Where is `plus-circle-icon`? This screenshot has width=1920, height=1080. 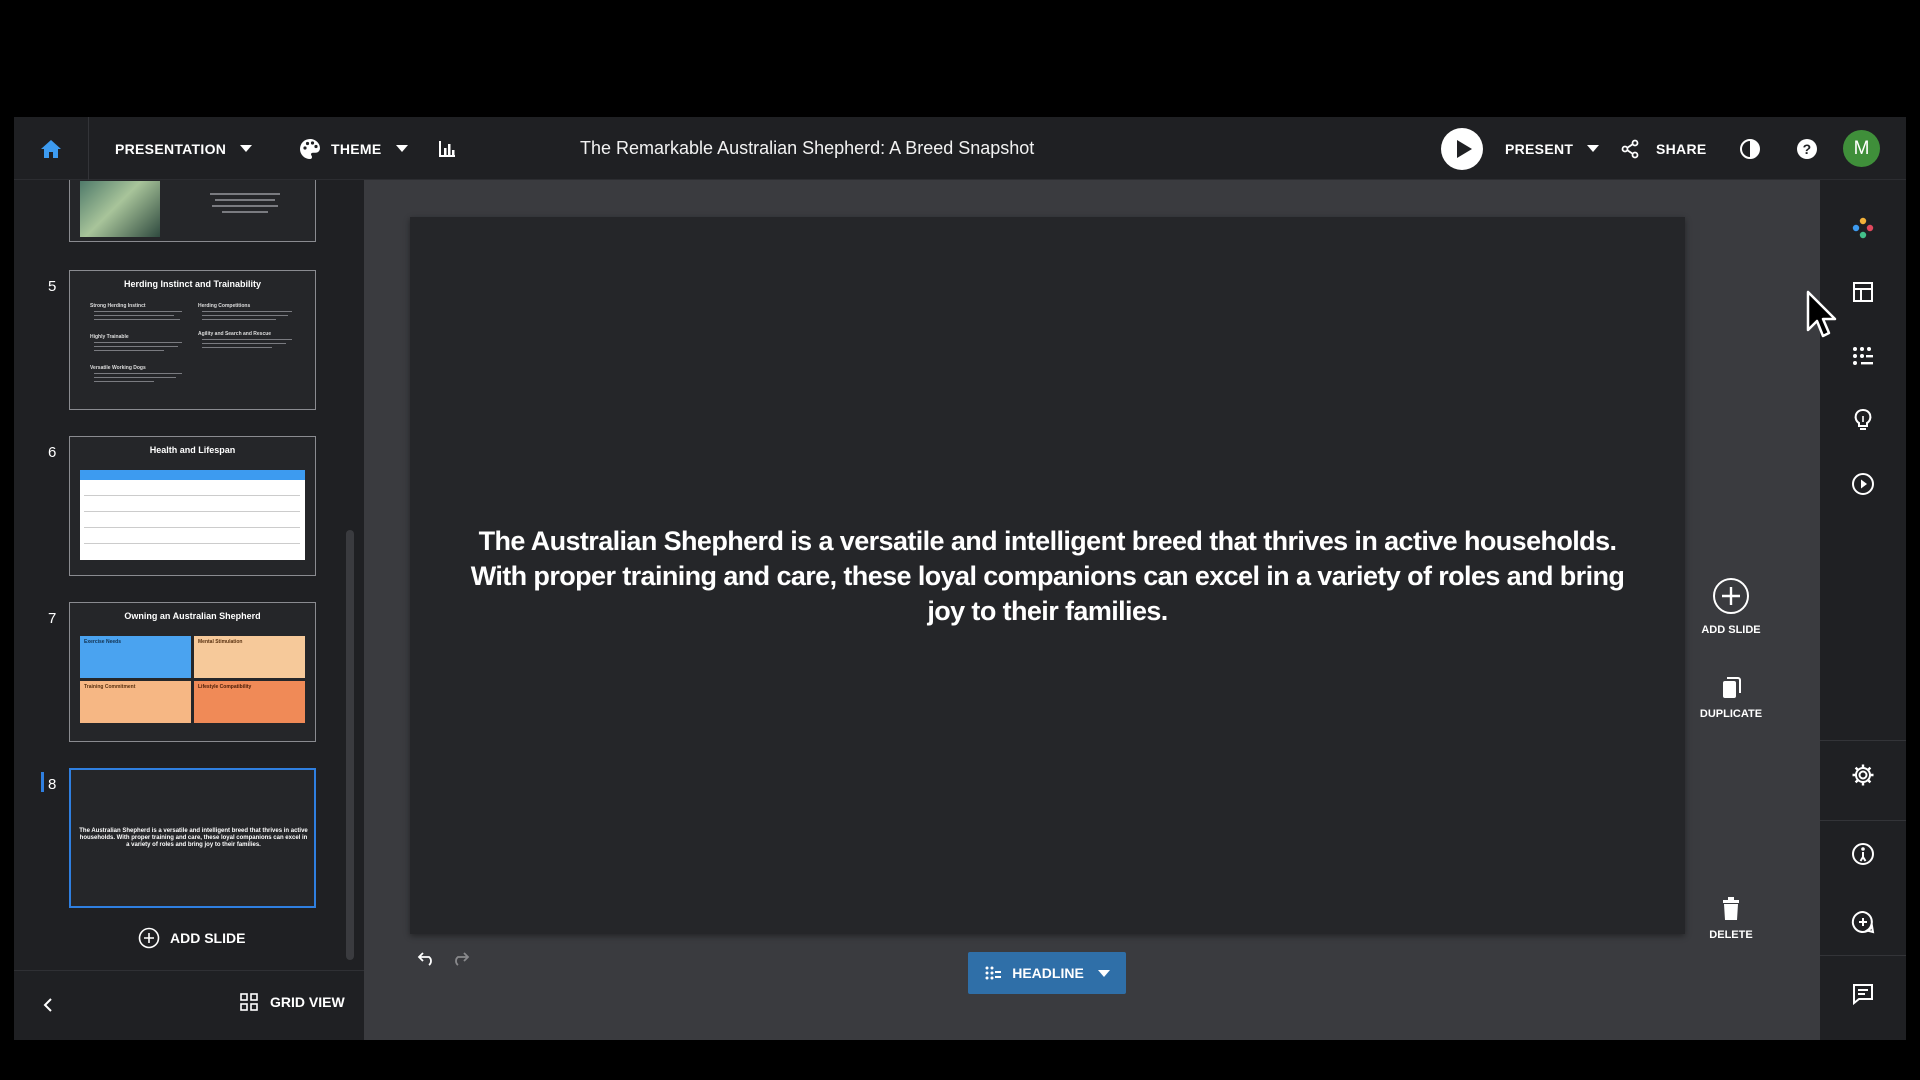
plus-circle-icon is located at coordinates (149, 938).